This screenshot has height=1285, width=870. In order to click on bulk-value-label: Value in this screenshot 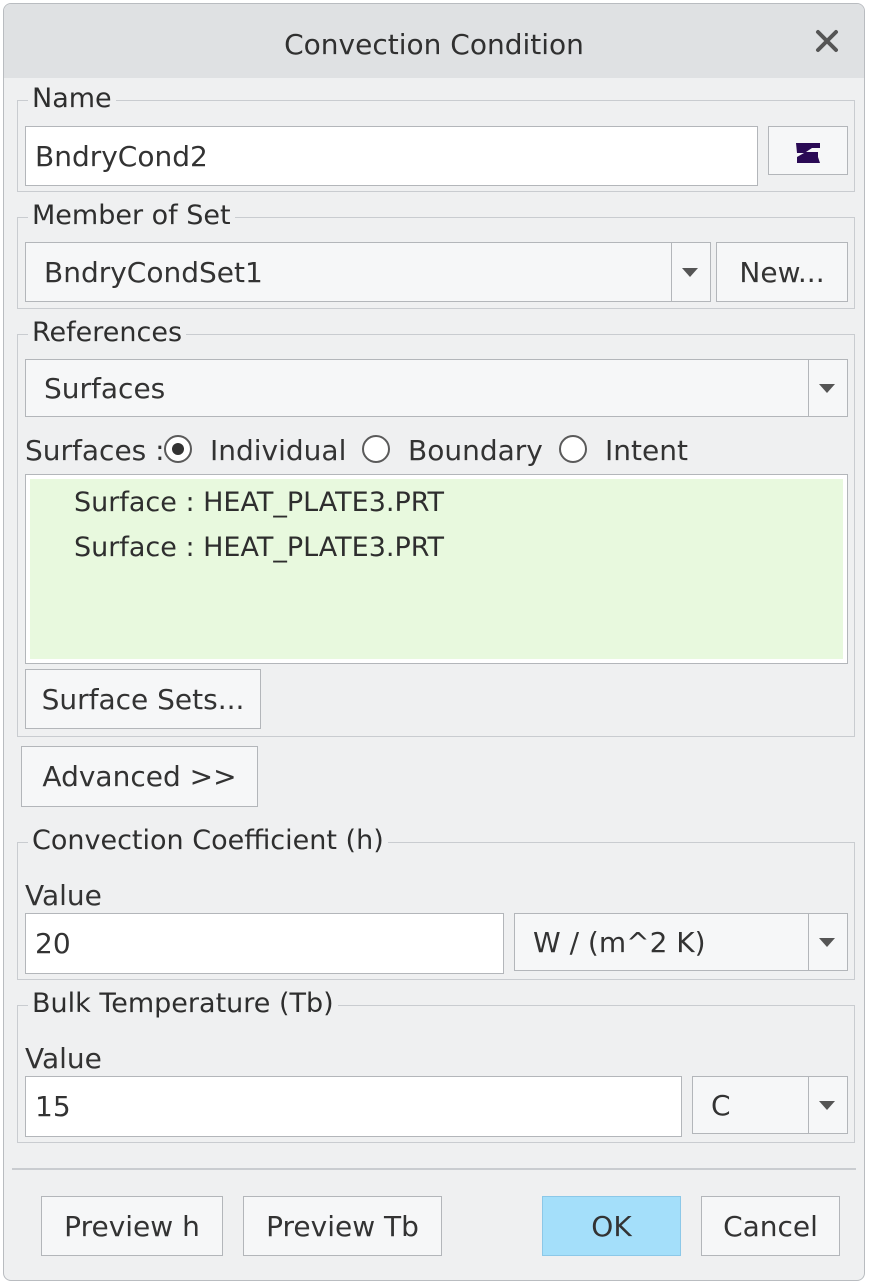, I will do `click(63, 1058)`.